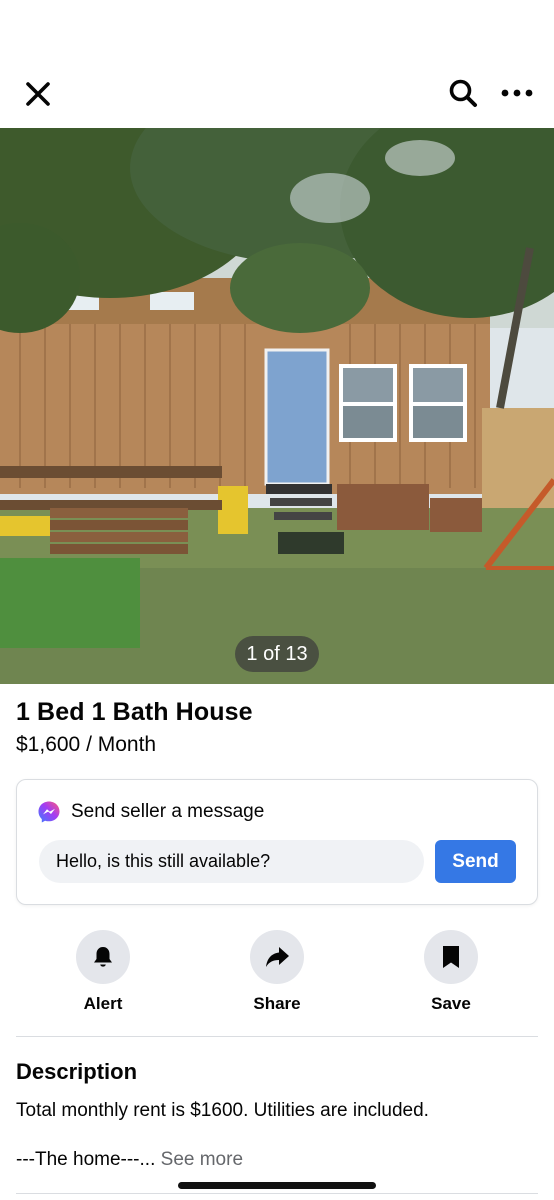  I want to click on save-label: Save, so click(451, 1003).